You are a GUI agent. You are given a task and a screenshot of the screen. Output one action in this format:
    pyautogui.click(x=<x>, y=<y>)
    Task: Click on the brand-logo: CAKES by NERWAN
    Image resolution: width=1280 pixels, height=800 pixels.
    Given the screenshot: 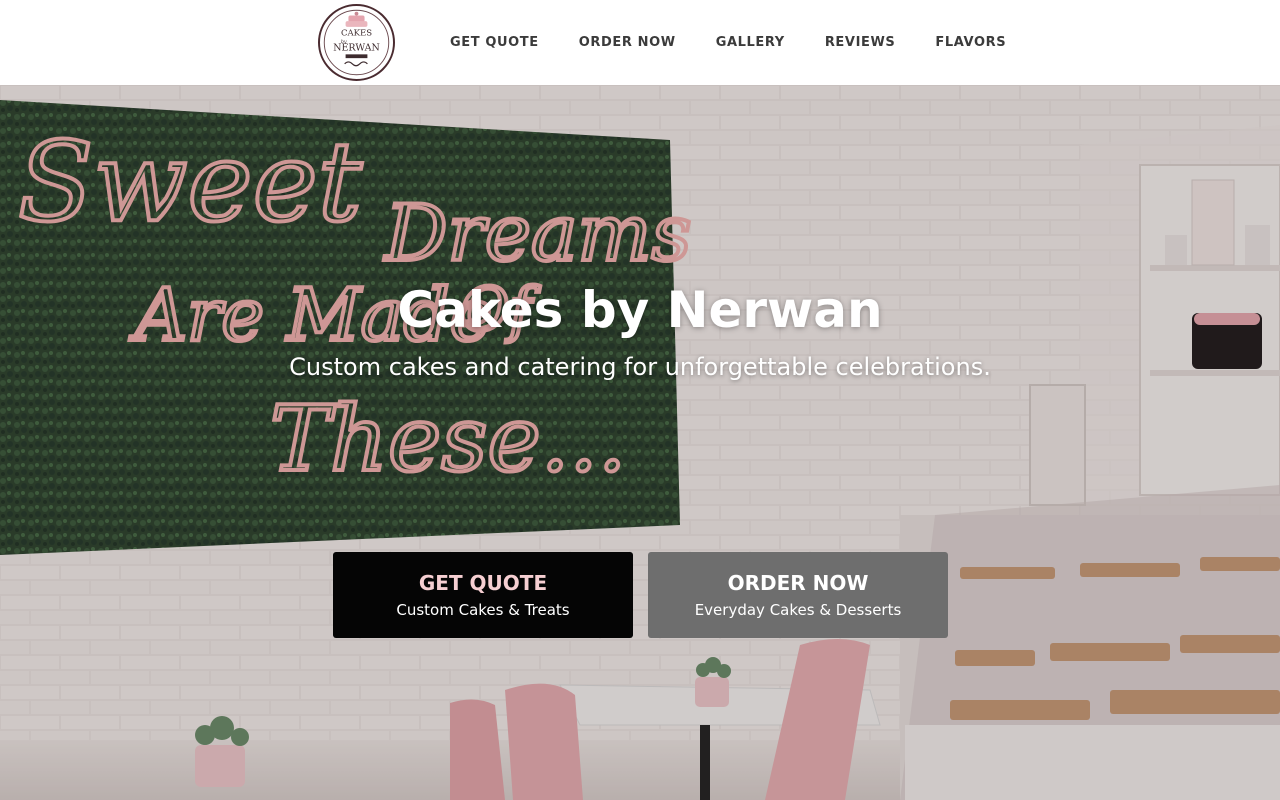 What is the action you would take?
    pyautogui.click(x=356, y=42)
    